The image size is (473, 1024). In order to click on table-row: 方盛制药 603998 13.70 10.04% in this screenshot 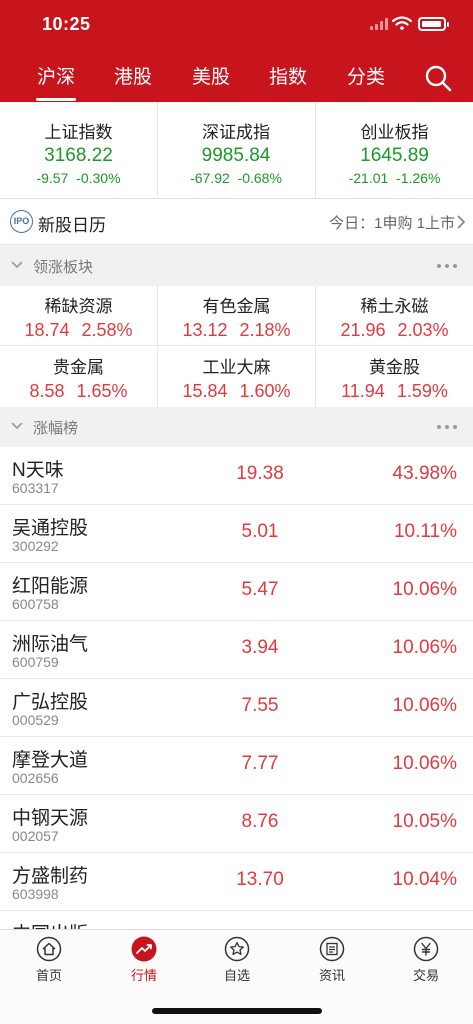, I will do `click(236, 882)`.